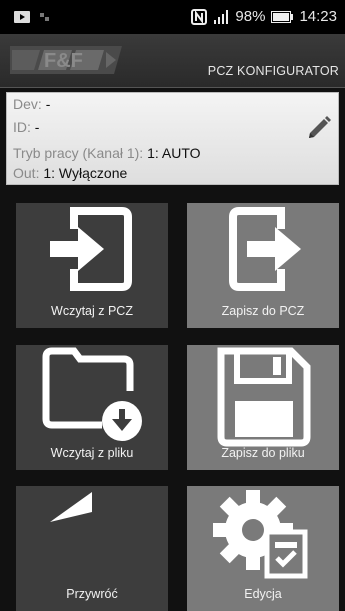 Image resolution: width=345 pixels, height=611 pixels. What do you see at coordinates (221, 16) in the screenshot?
I see `signal-icon` at bounding box center [221, 16].